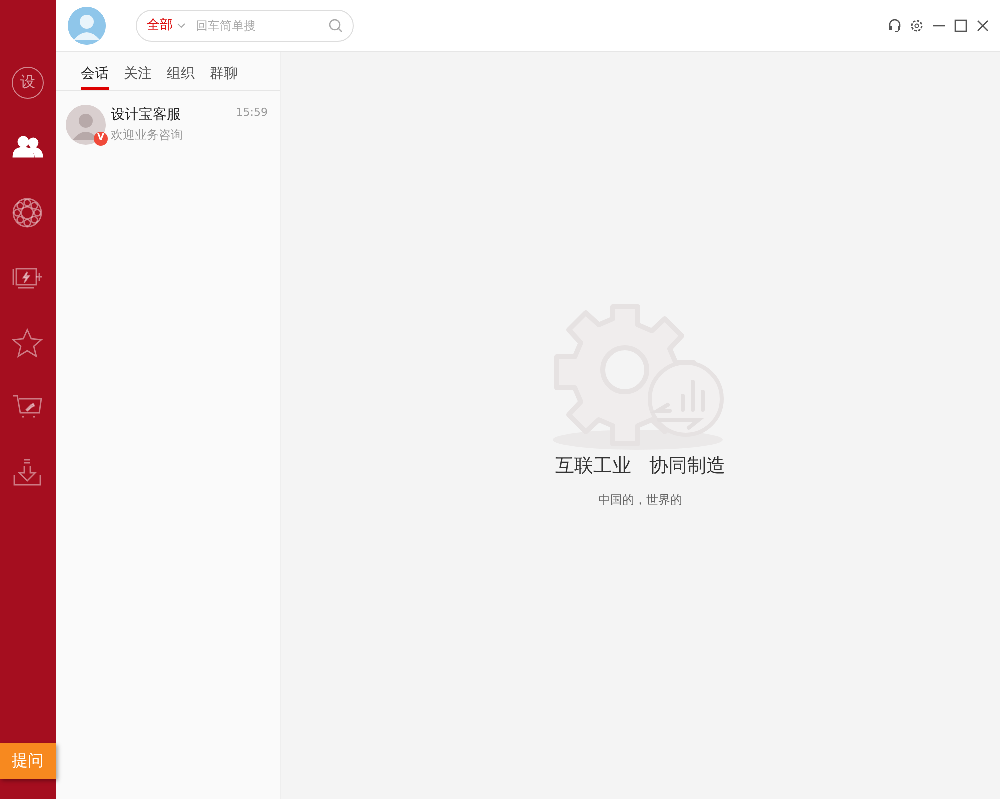 The height and width of the screenshot is (799, 1000). What do you see at coordinates (95, 77) in the screenshot?
I see `tab: 会话` at bounding box center [95, 77].